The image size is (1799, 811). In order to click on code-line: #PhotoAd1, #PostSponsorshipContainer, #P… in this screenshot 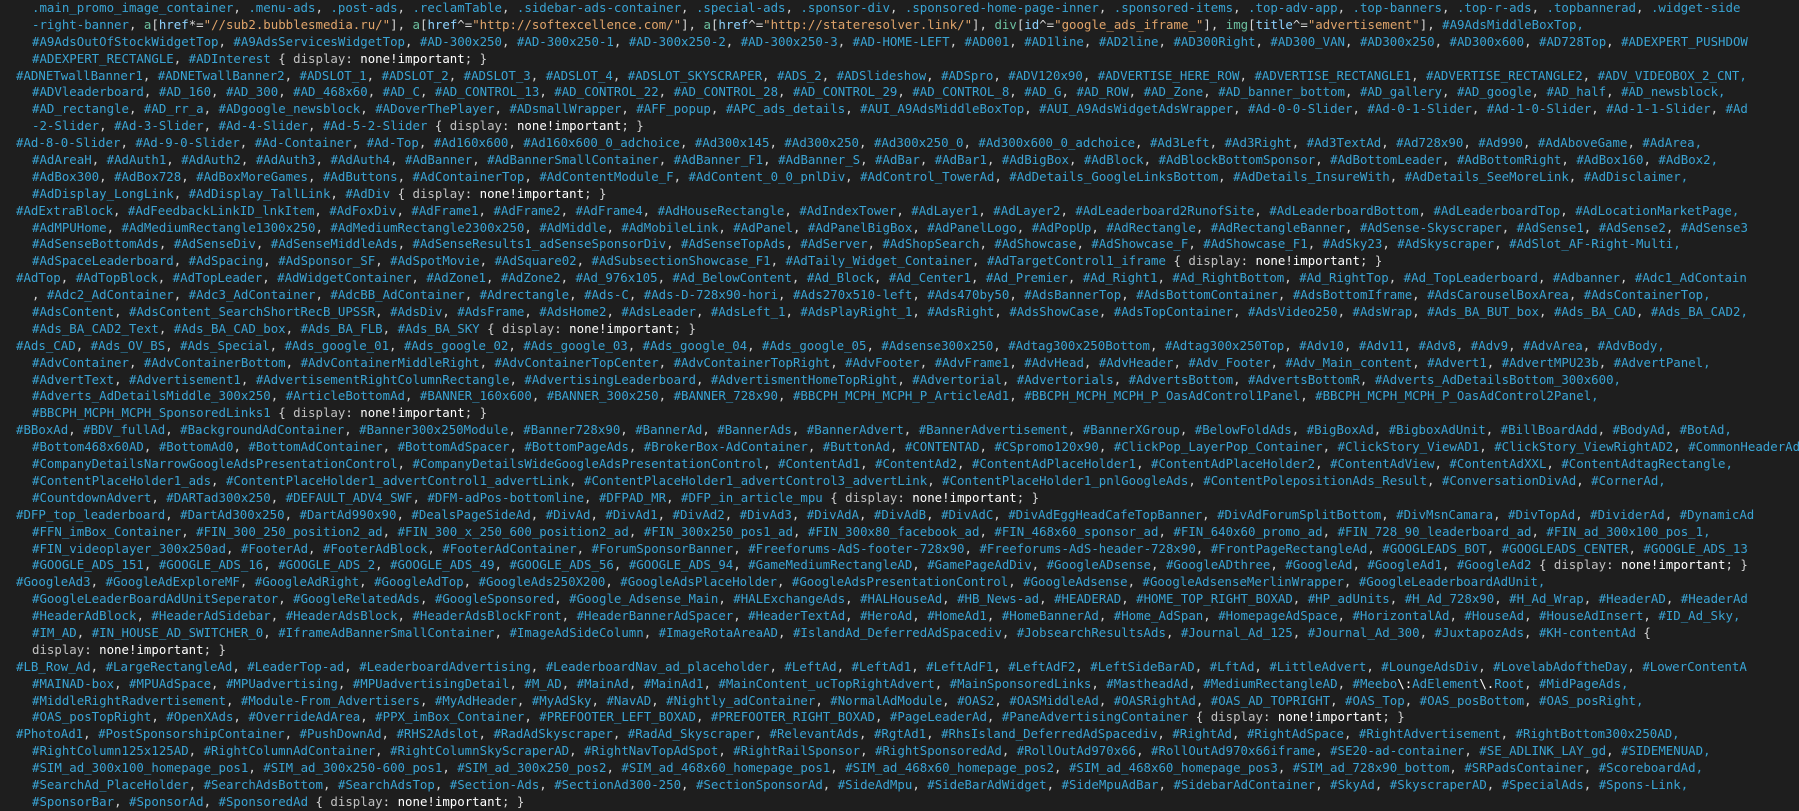, I will do `click(907, 734)`.